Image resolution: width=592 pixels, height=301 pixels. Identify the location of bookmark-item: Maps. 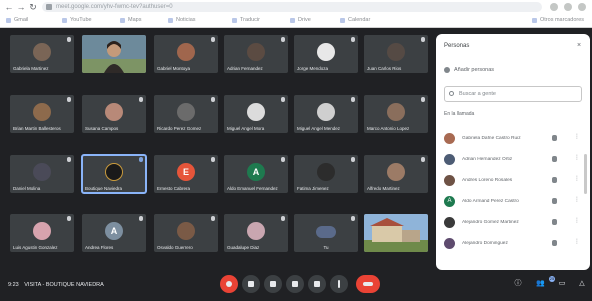
(130, 20).